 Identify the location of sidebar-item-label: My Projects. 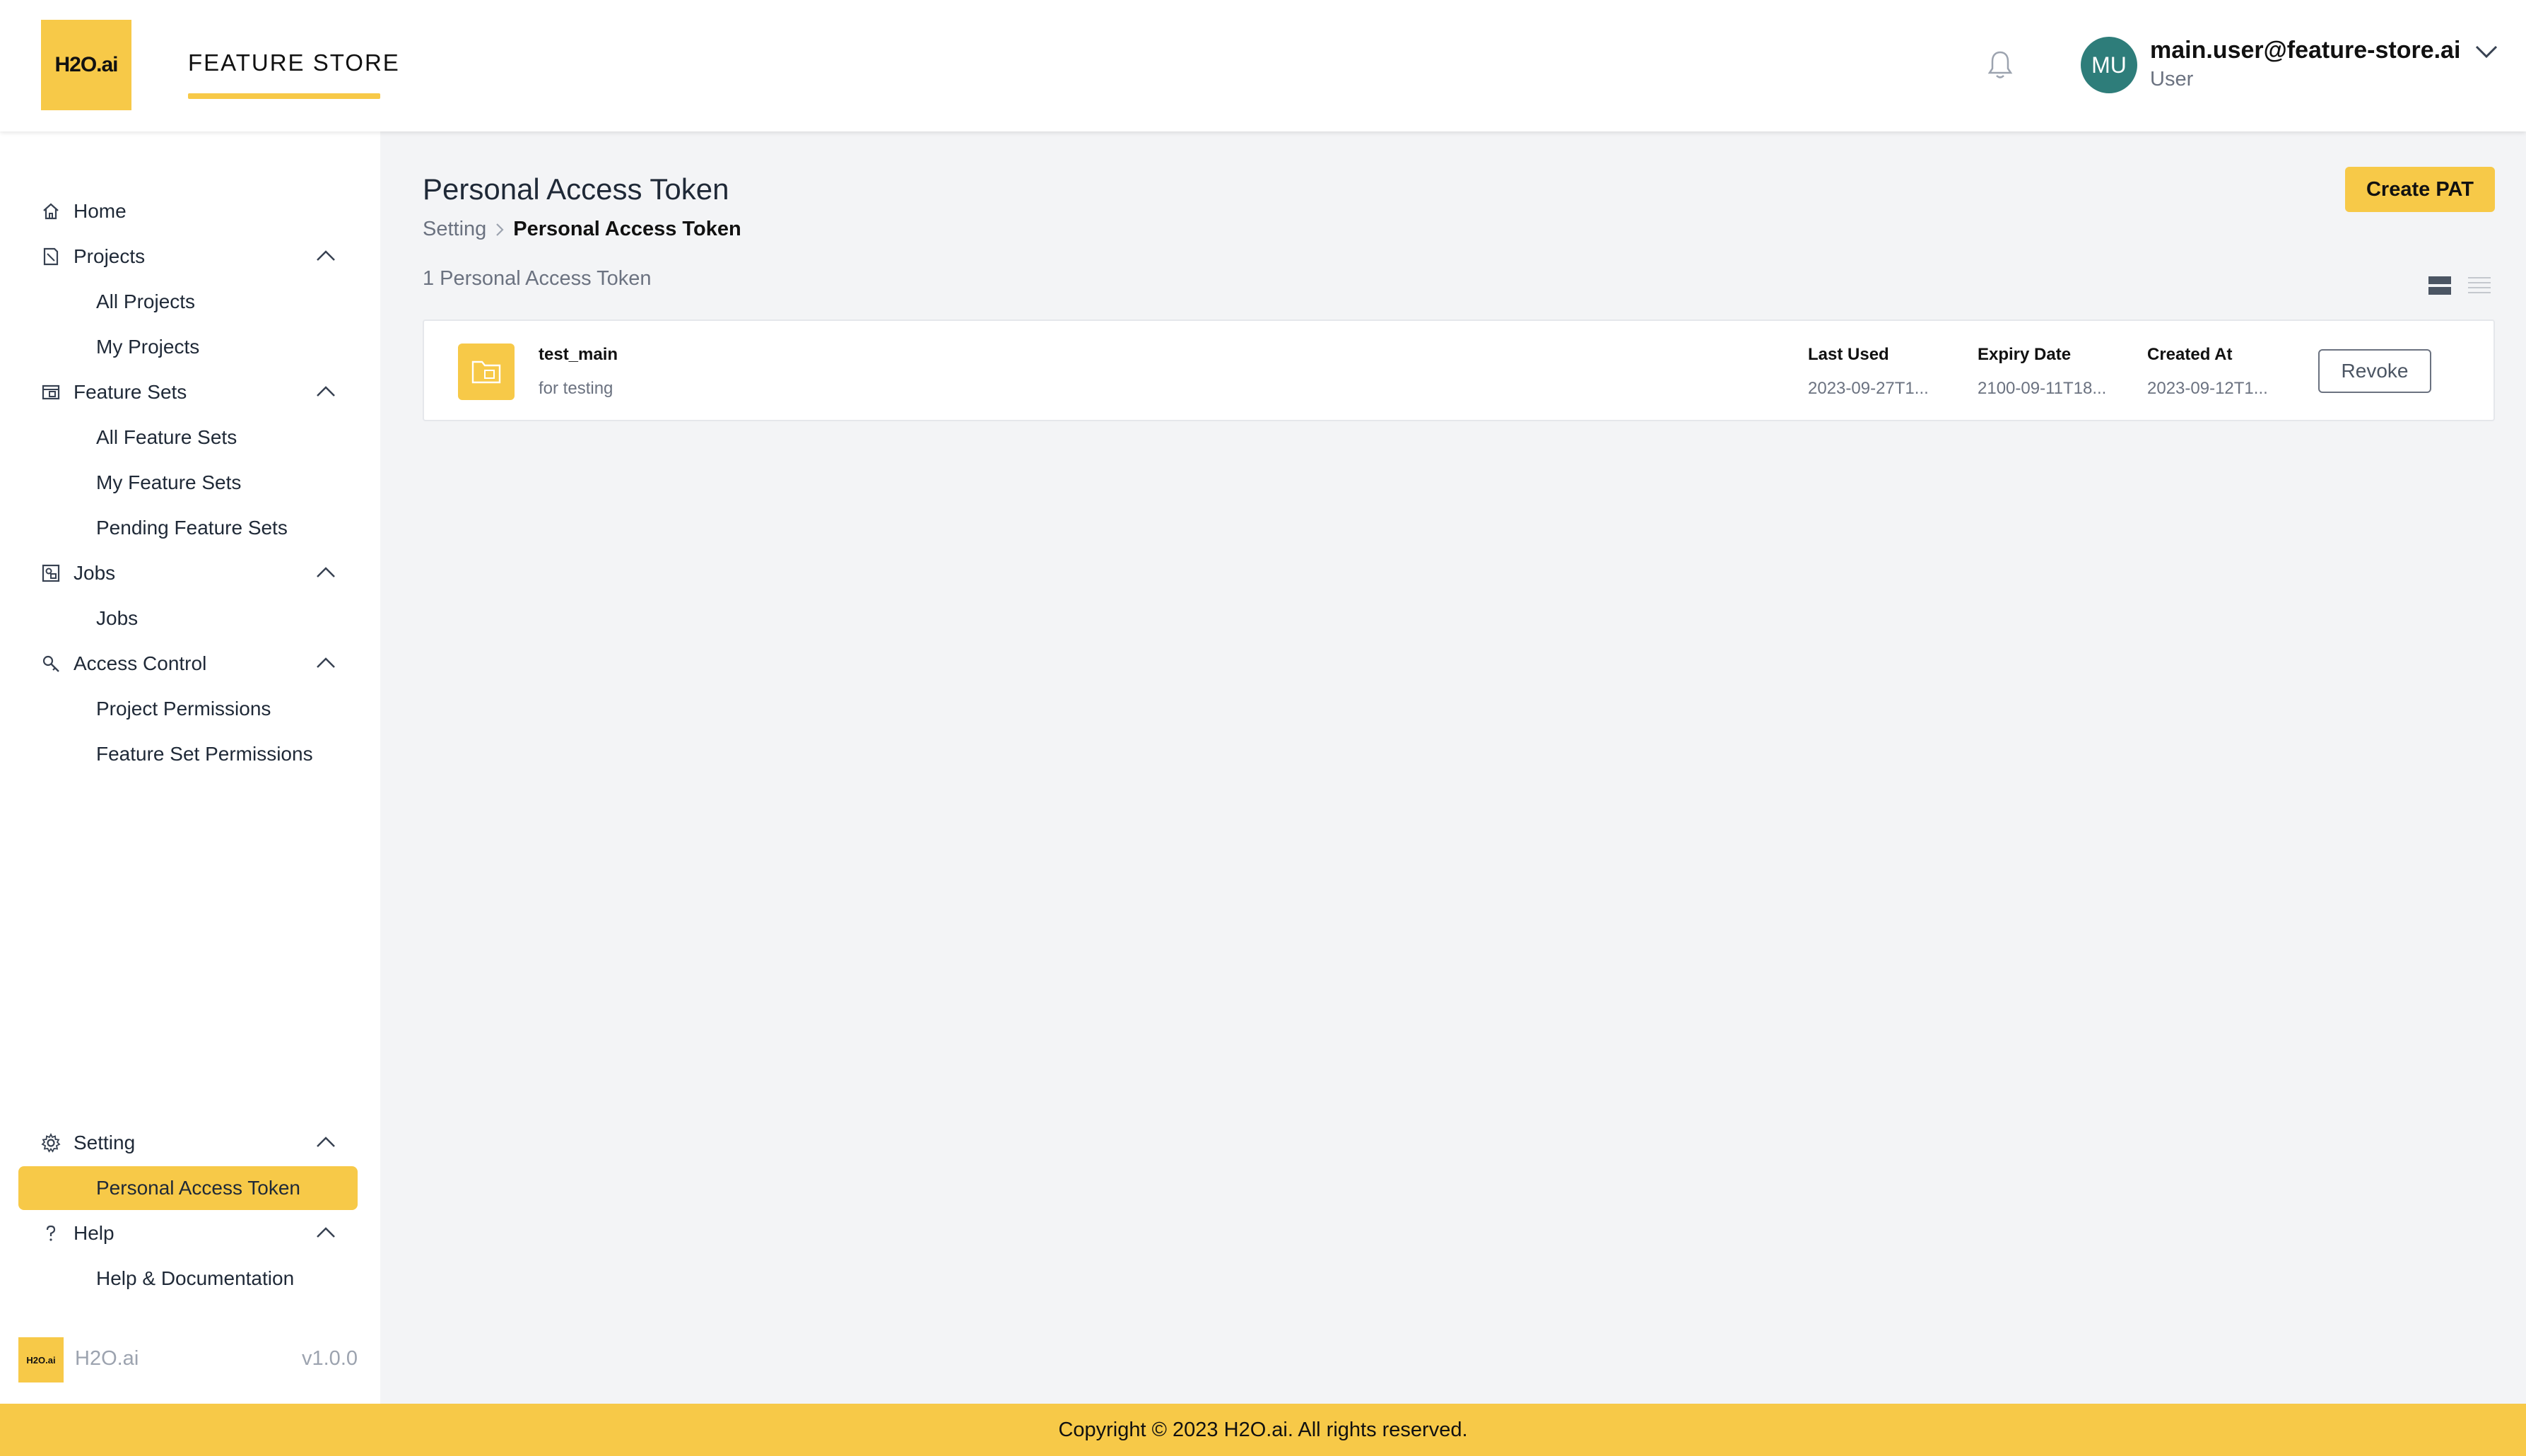
(148, 347).